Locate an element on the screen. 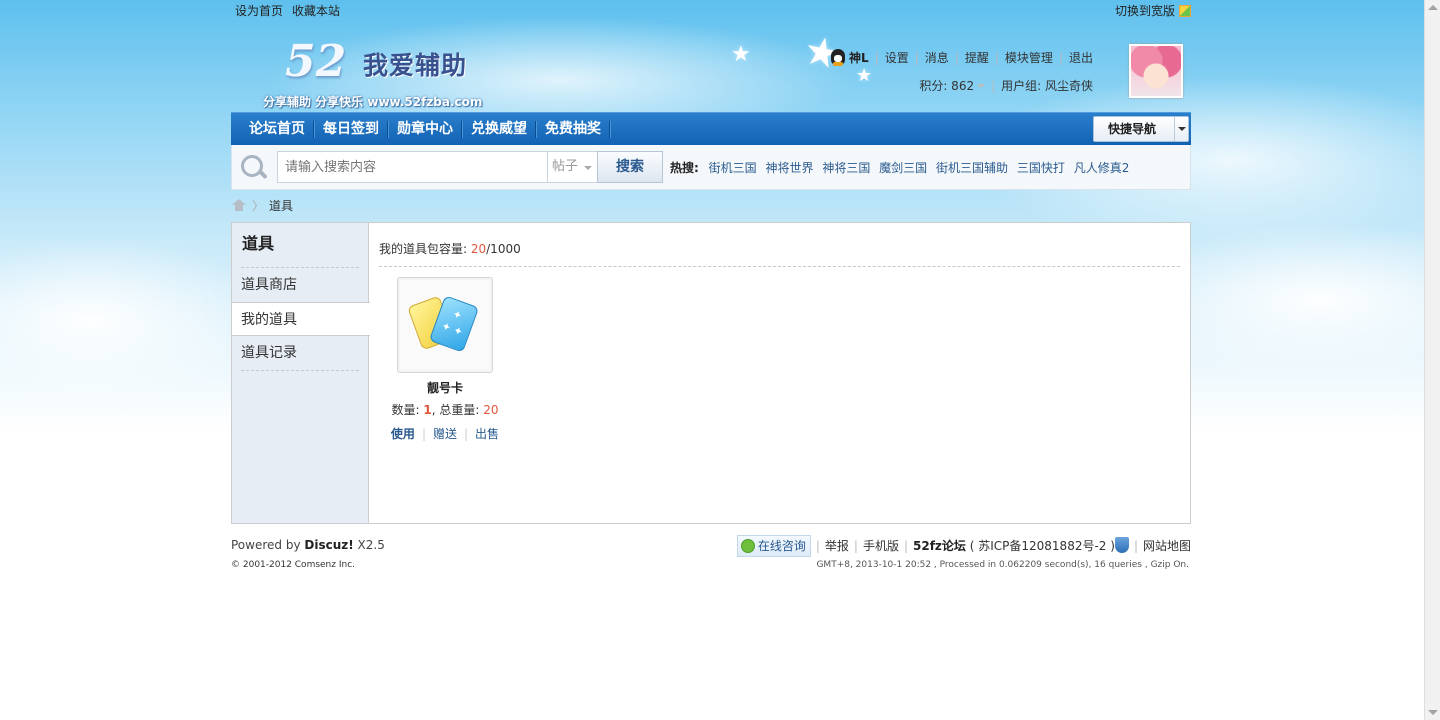  sidebar-title: 道具 is located at coordinates (258, 243).